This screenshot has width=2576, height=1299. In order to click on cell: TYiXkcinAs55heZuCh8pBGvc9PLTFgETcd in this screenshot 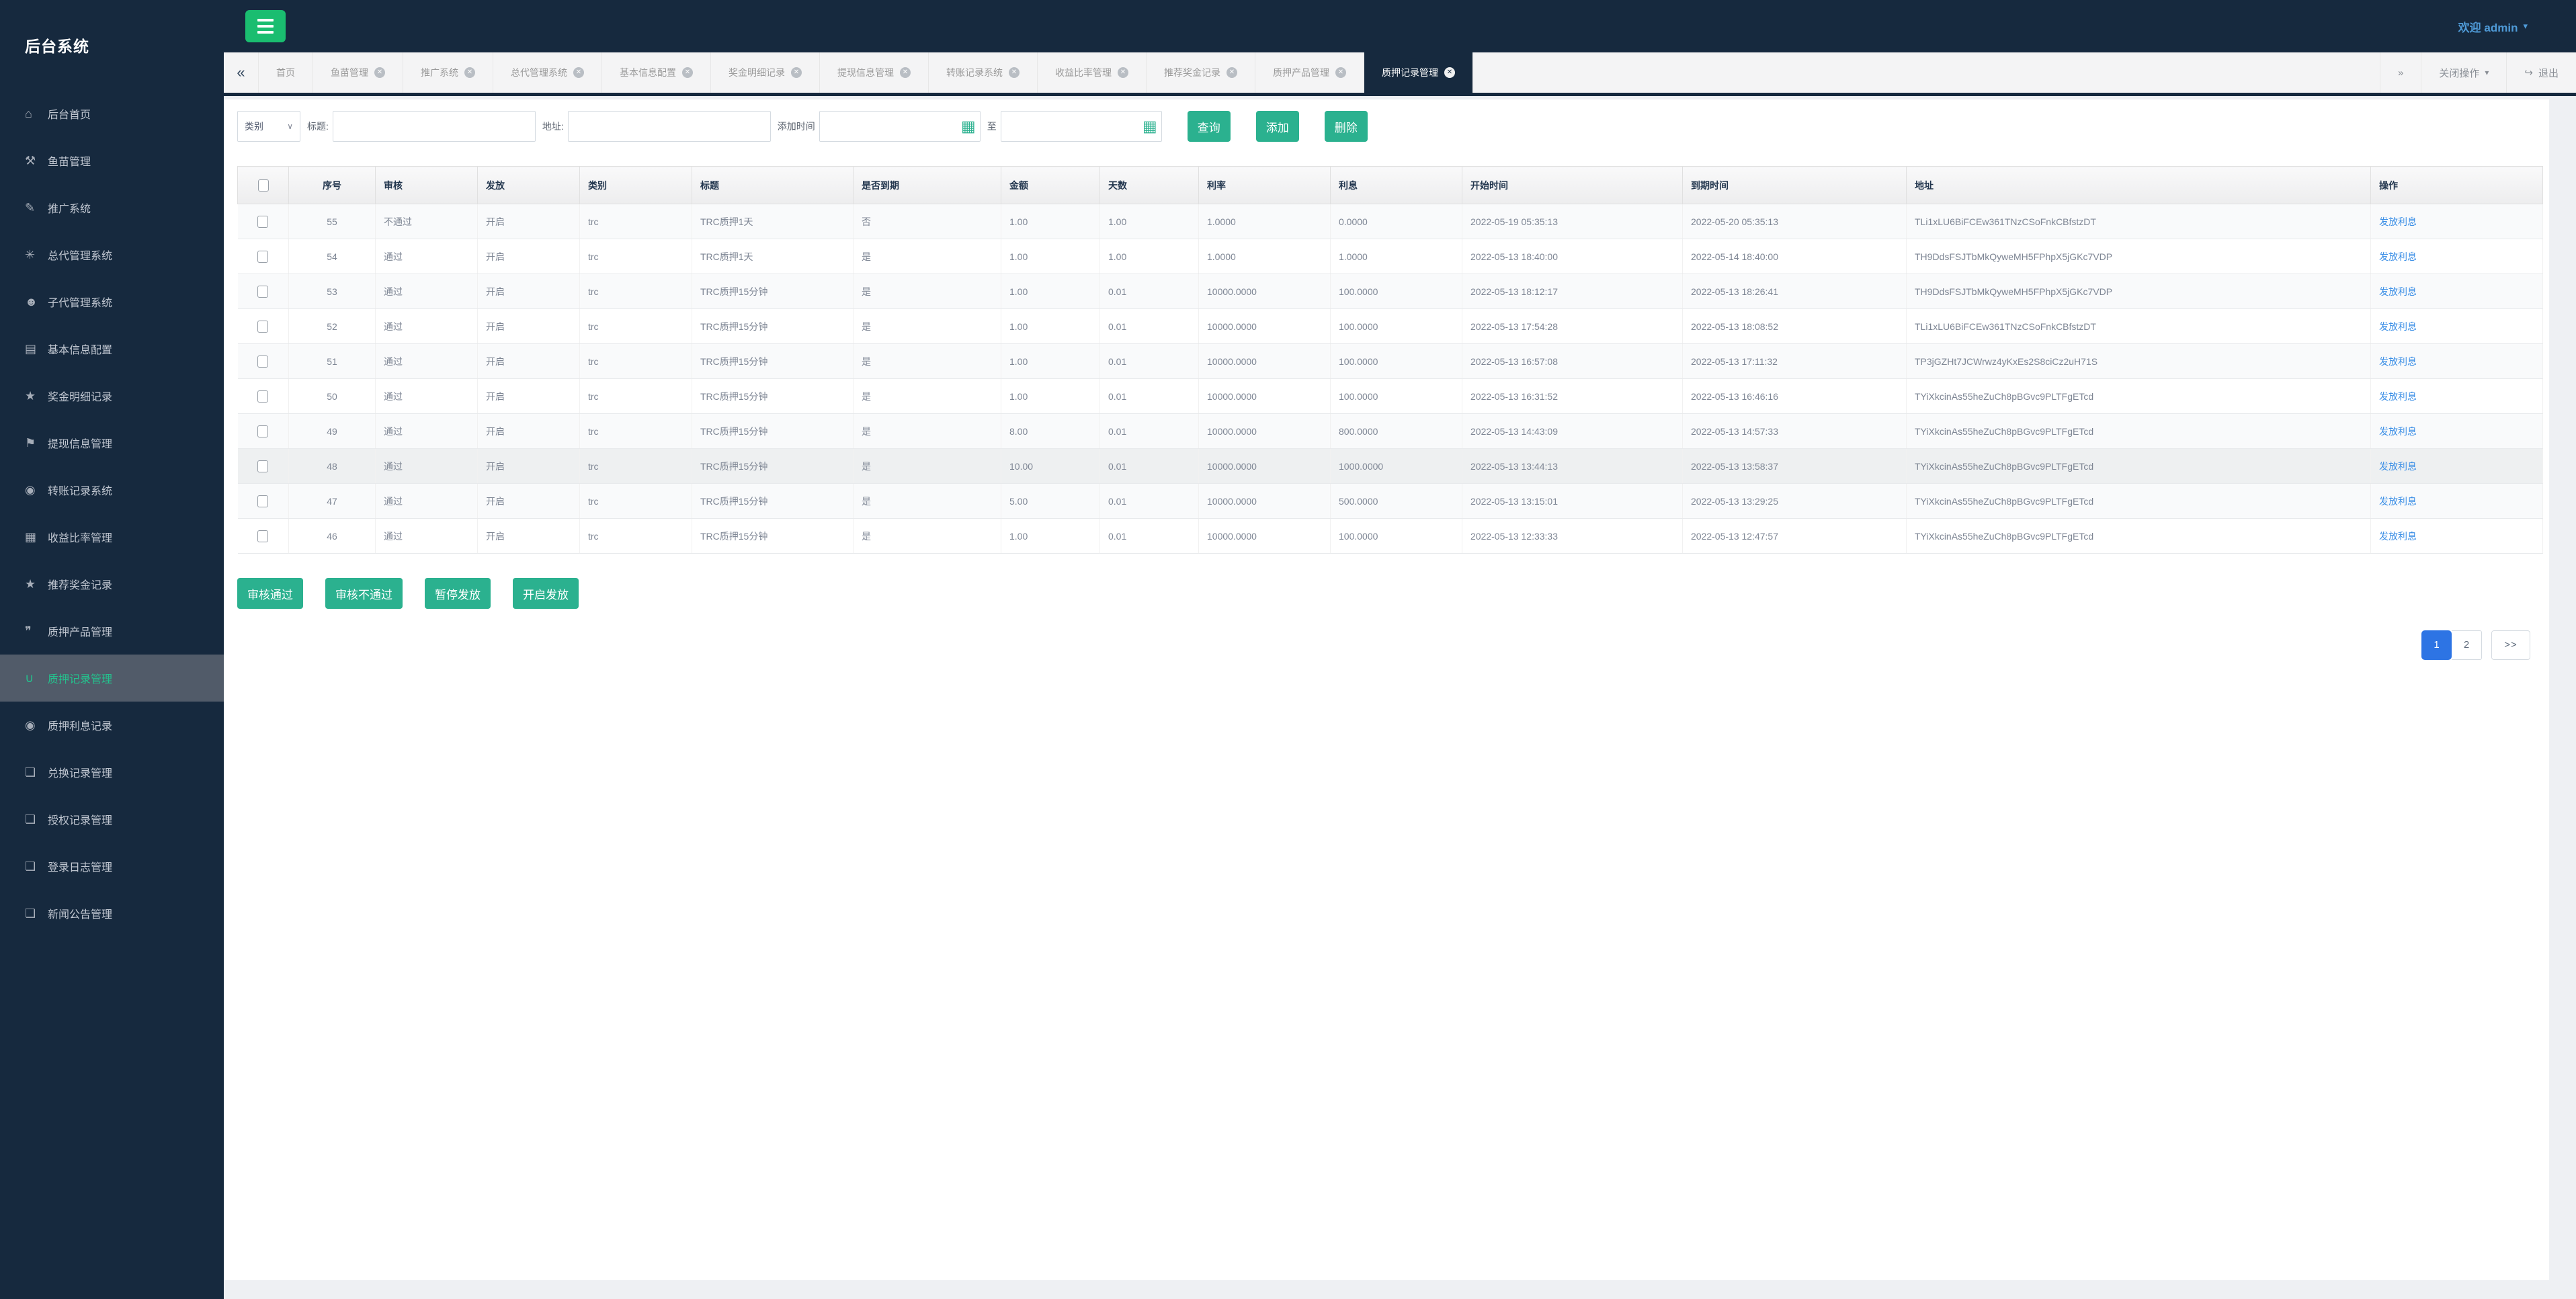, I will do `click(2138, 431)`.